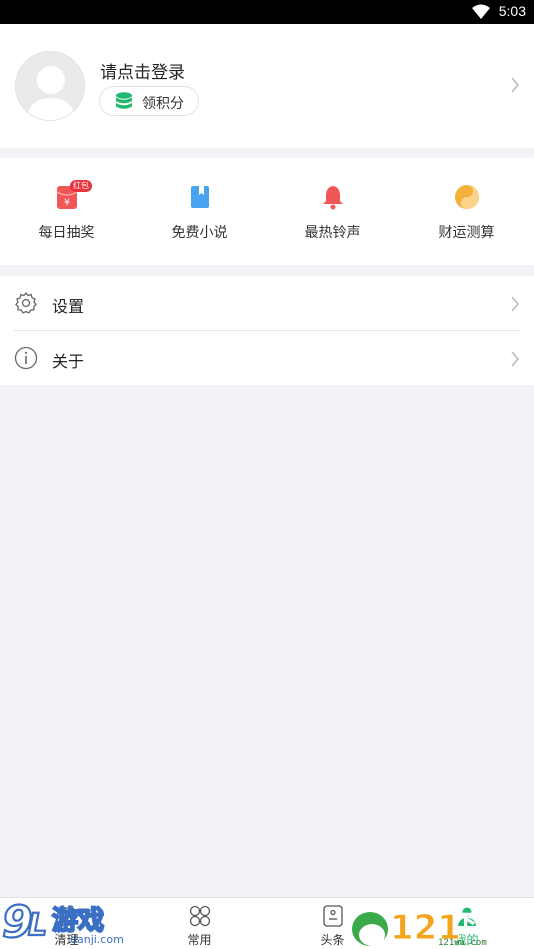 This screenshot has width=534, height=949. I want to click on settings-menu: 设置 关于, so click(267, 330).